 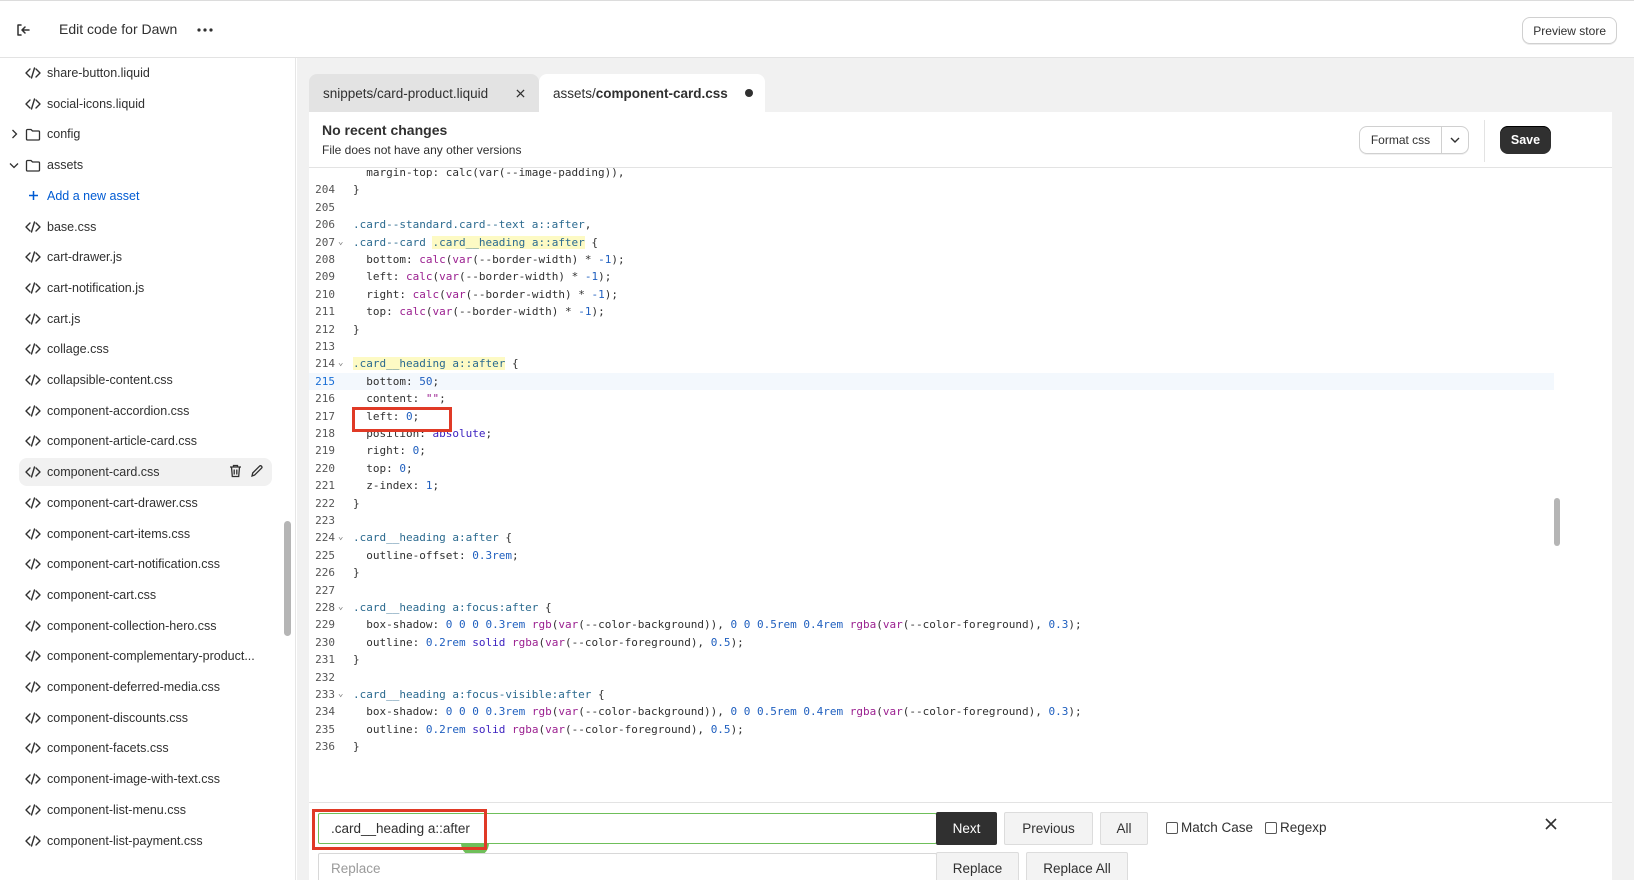 What do you see at coordinates (931, 503) in the screenshot?
I see `code-line: 222}` at bounding box center [931, 503].